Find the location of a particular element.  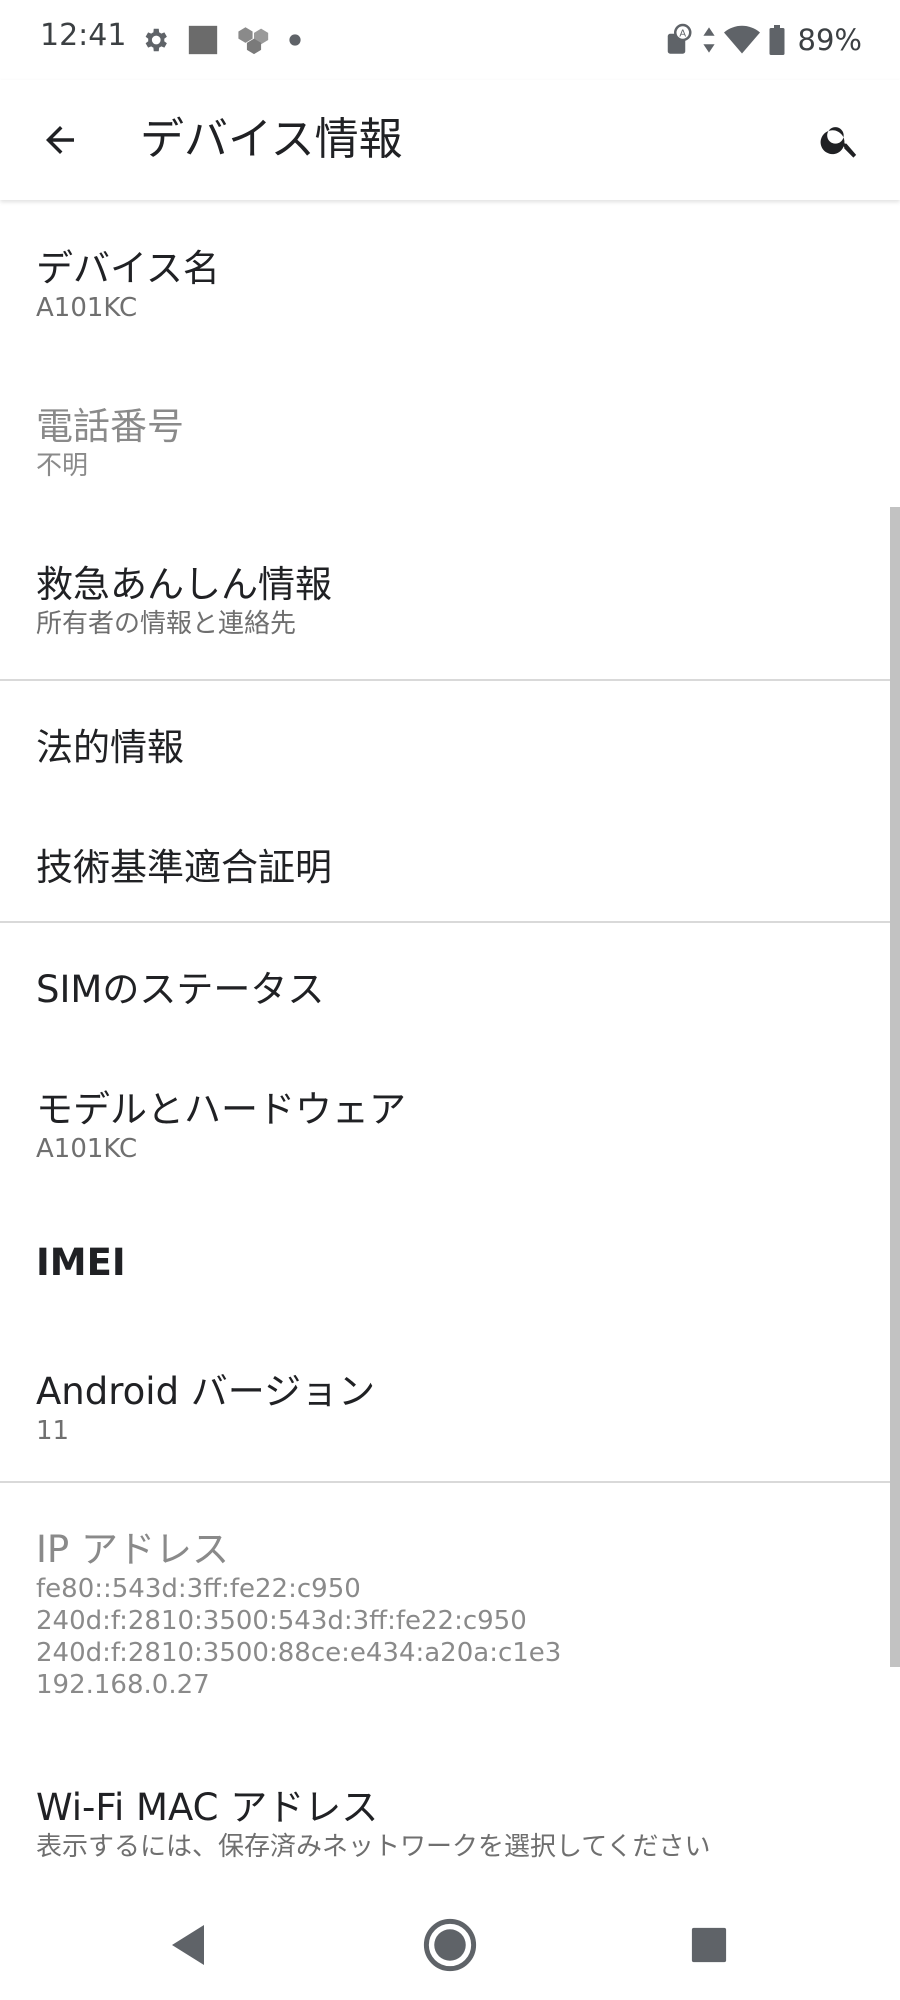

back-button is located at coordinates (60, 140).